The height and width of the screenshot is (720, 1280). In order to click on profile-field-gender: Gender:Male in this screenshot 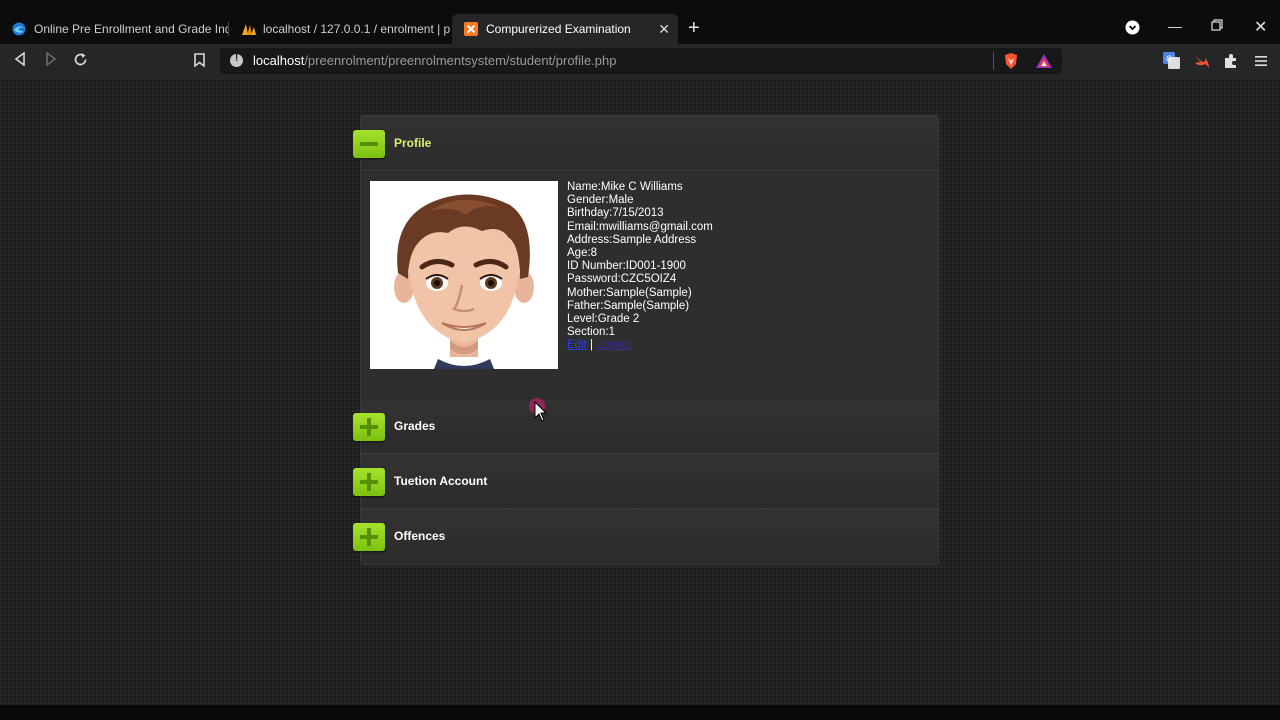, I will do `click(600, 200)`.